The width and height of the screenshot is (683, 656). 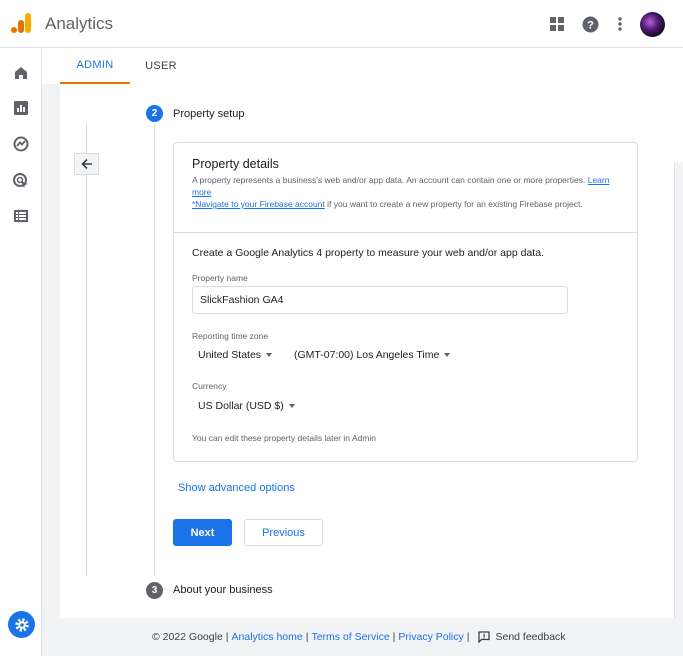 What do you see at coordinates (372, 355) in the screenshot?
I see `timezone-select: (GMT-07:00) Los Angeles Time` at bounding box center [372, 355].